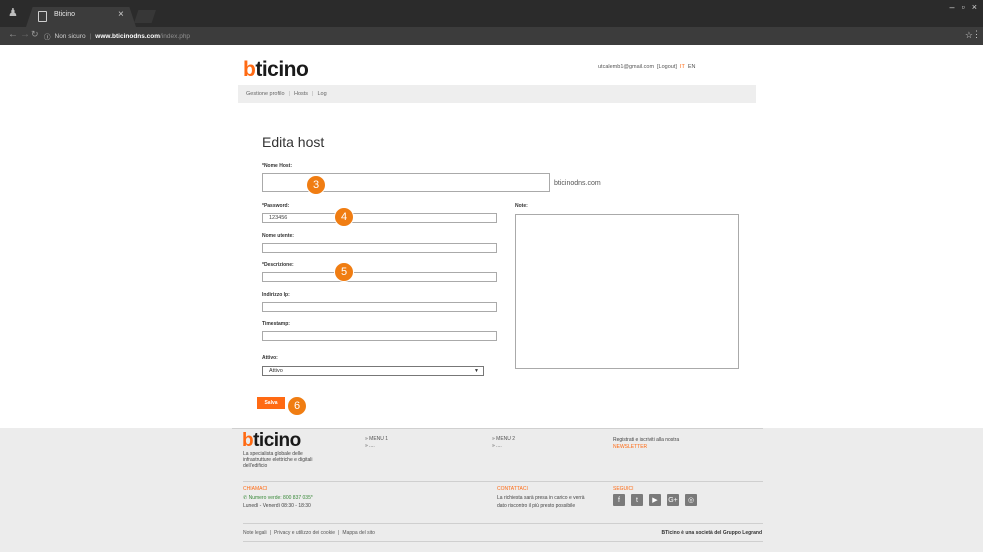 The image size is (983, 552). What do you see at coordinates (379, 248) in the screenshot?
I see `username-input` at bounding box center [379, 248].